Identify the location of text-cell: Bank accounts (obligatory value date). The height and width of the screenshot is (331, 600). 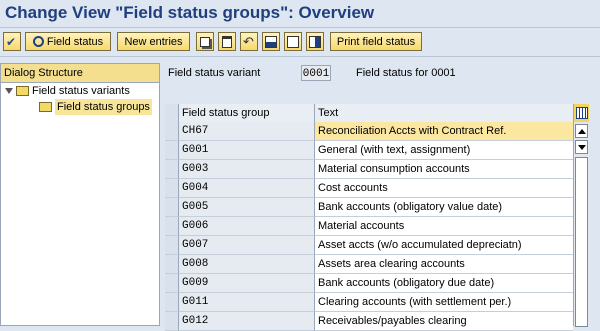
(444, 207).